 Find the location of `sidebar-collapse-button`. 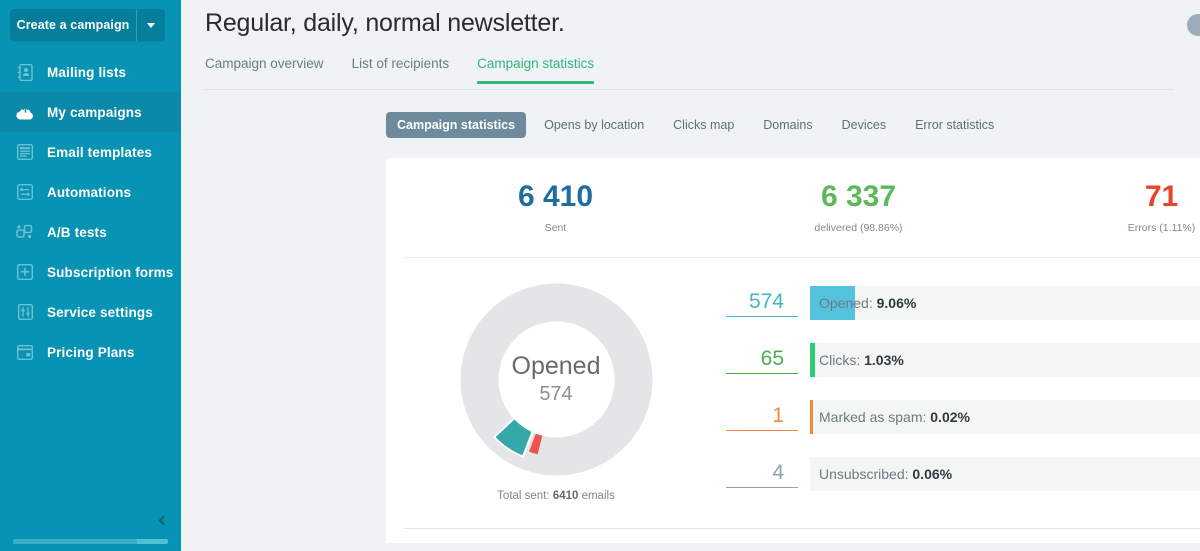

sidebar-collapse-button is located at coordinates (162, 520).